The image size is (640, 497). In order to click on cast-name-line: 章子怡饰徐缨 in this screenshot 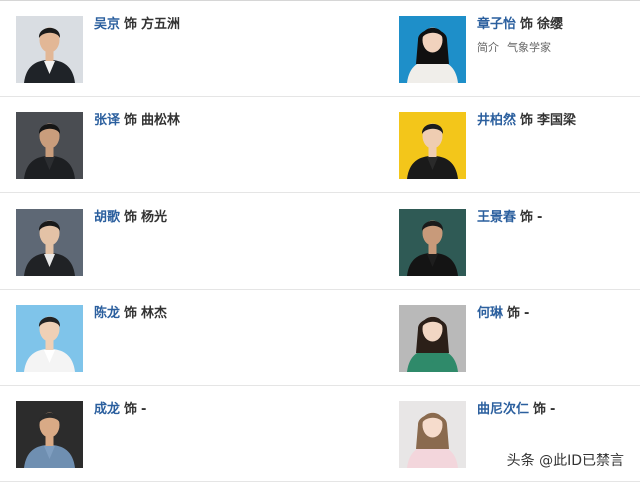, I will do `click(520, 25)`.